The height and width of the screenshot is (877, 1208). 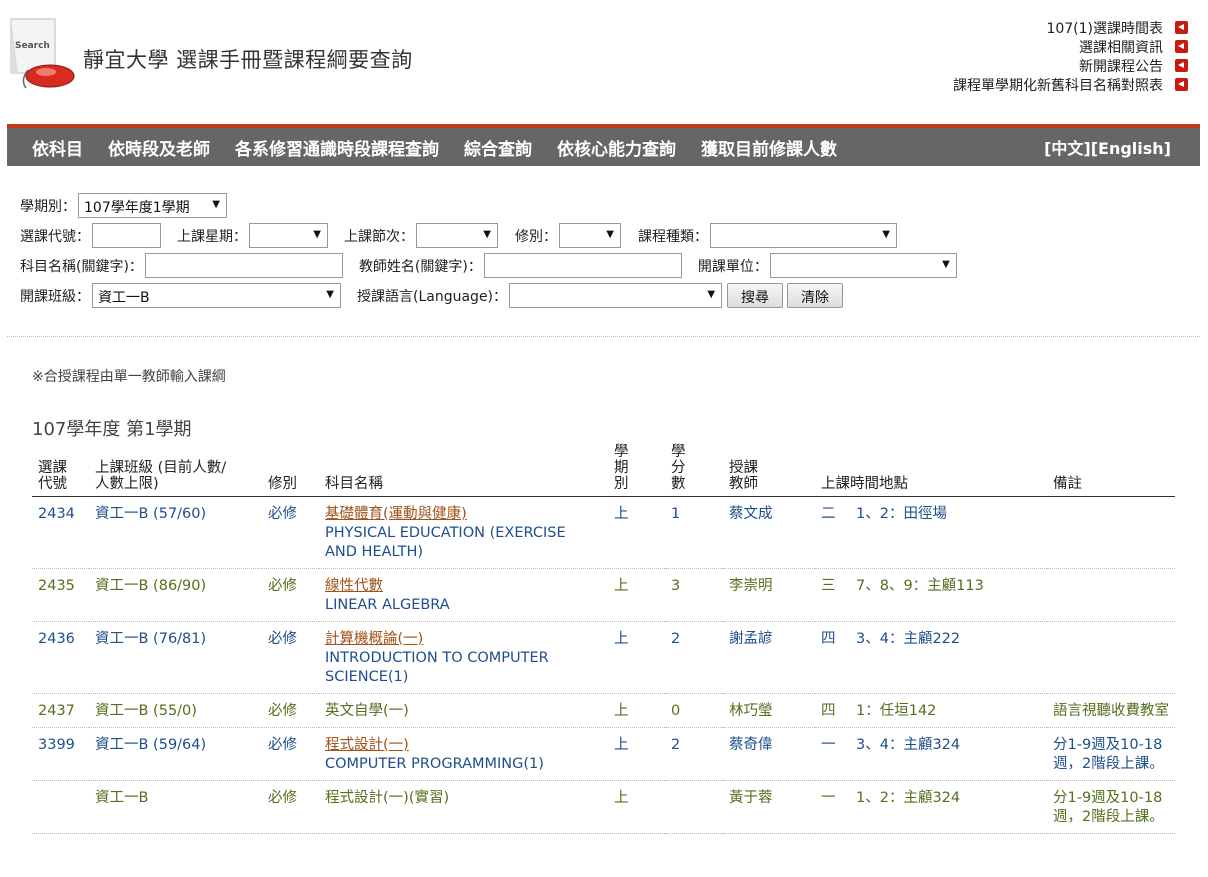 I want to click on link-label: 107(1)選課時間表, so click(x=1104, y=28).